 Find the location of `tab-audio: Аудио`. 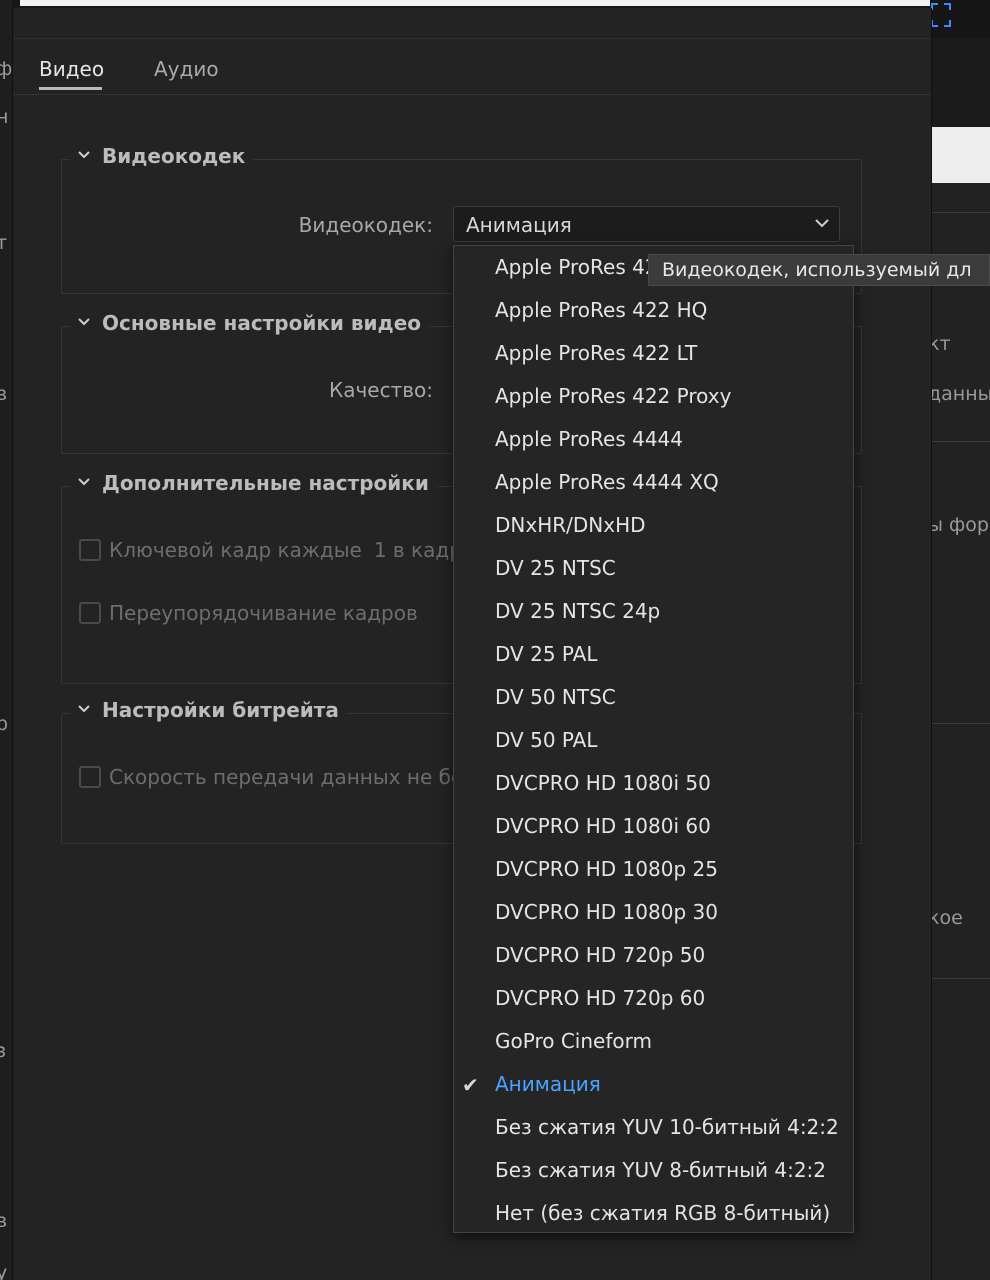

tab-audio: Аудио is located at coordinates (186, 69).